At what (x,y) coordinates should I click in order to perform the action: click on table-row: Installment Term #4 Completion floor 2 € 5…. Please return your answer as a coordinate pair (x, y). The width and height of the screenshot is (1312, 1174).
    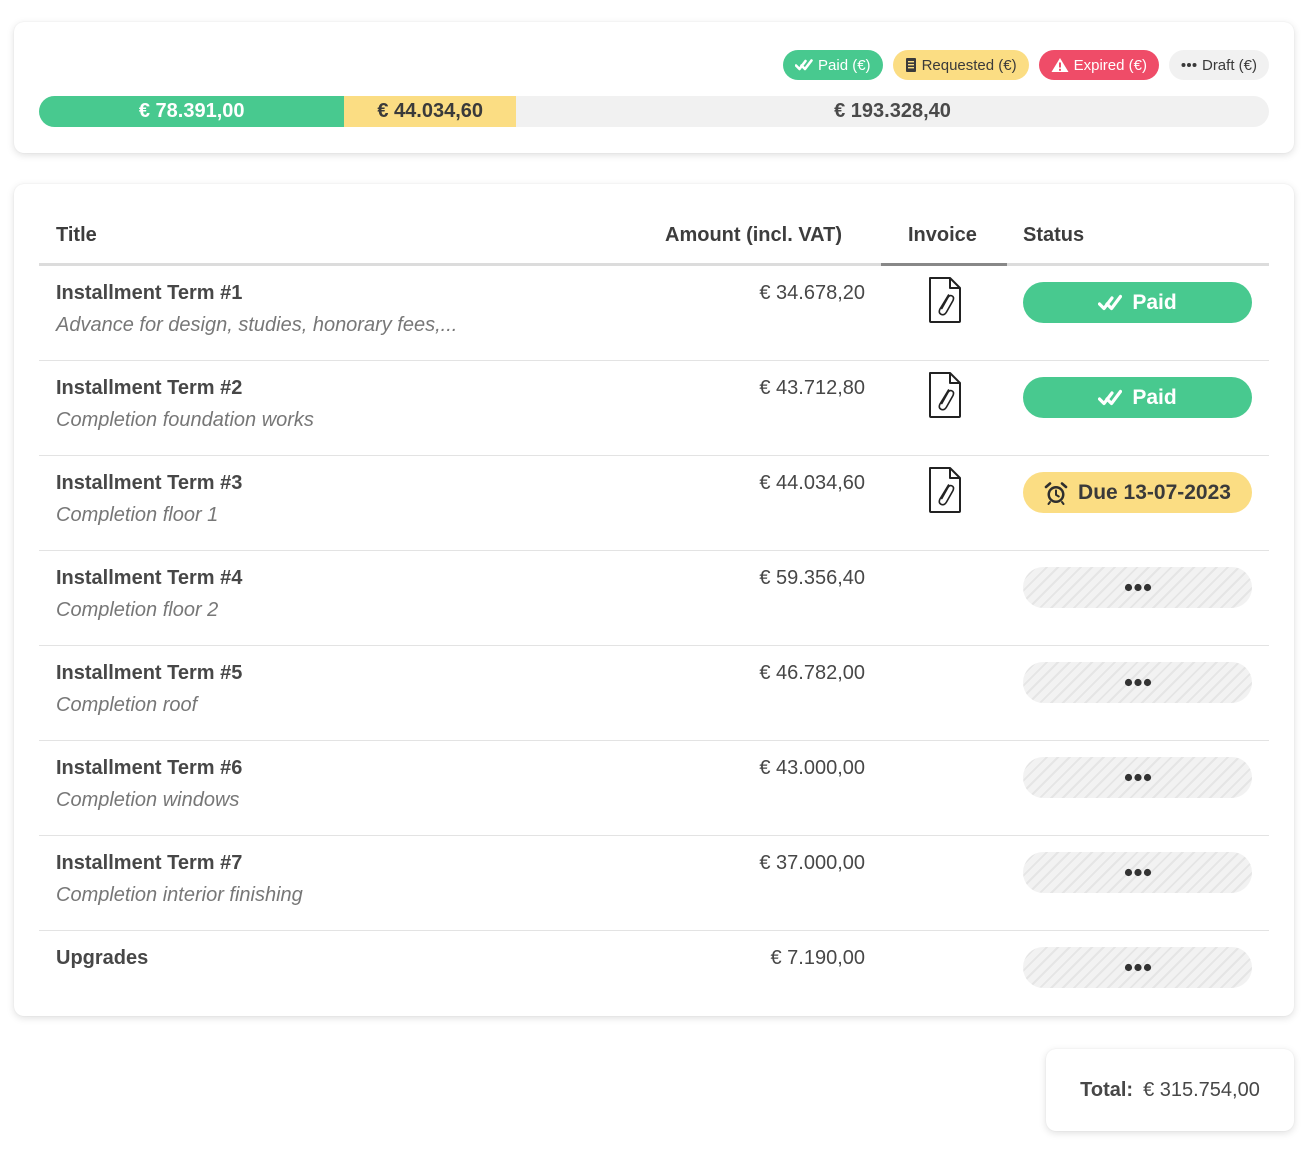
    Looking at the image, I should click on (654, 598).